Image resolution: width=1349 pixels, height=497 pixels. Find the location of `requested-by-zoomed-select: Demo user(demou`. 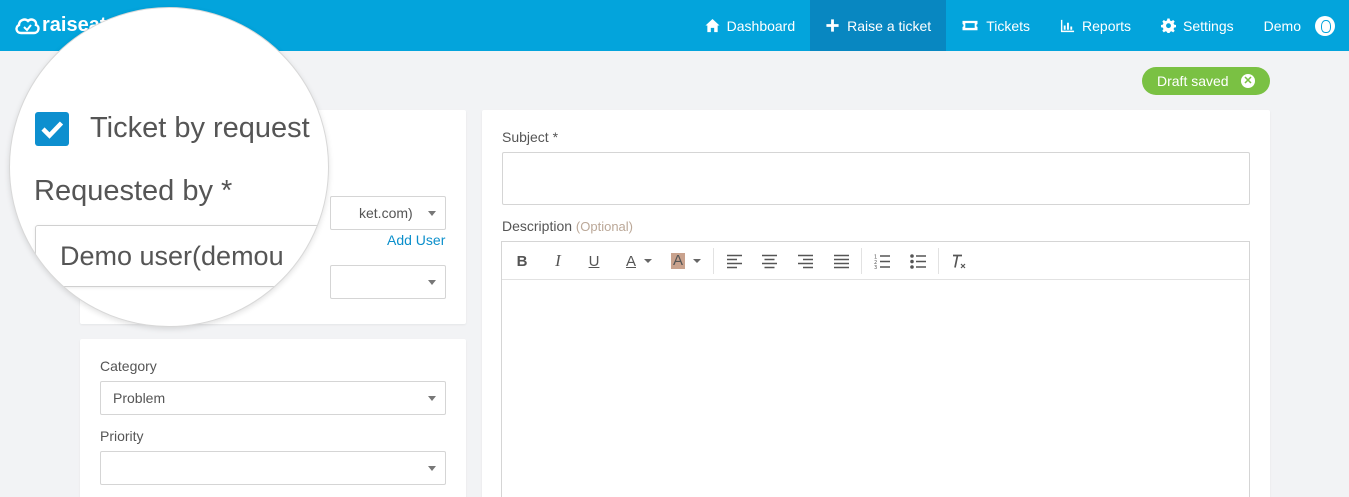

requested-by-zoomed-select: Demo user(demou is located at coordinates (181, 256).